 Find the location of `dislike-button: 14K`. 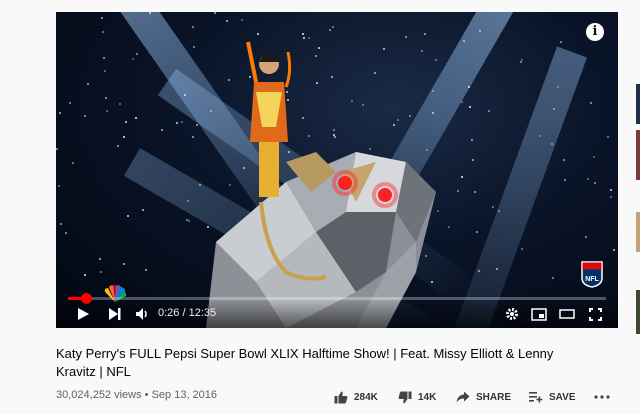

dislike-button: 14K is located at coordinates (417, 397).